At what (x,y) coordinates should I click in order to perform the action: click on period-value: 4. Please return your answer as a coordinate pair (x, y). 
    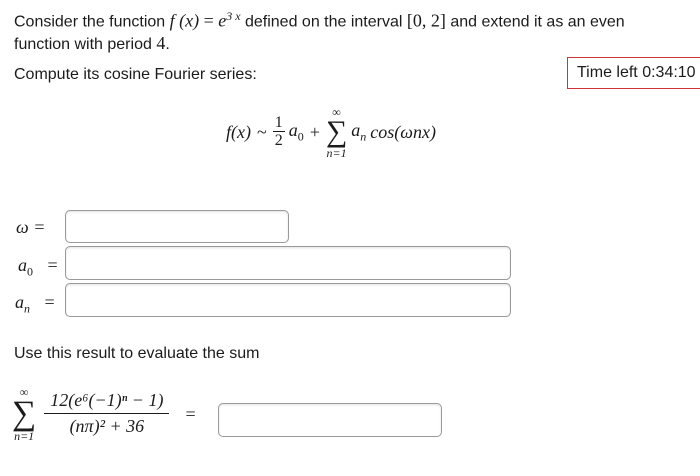
    Looking at the image, I should click on (161, 43).